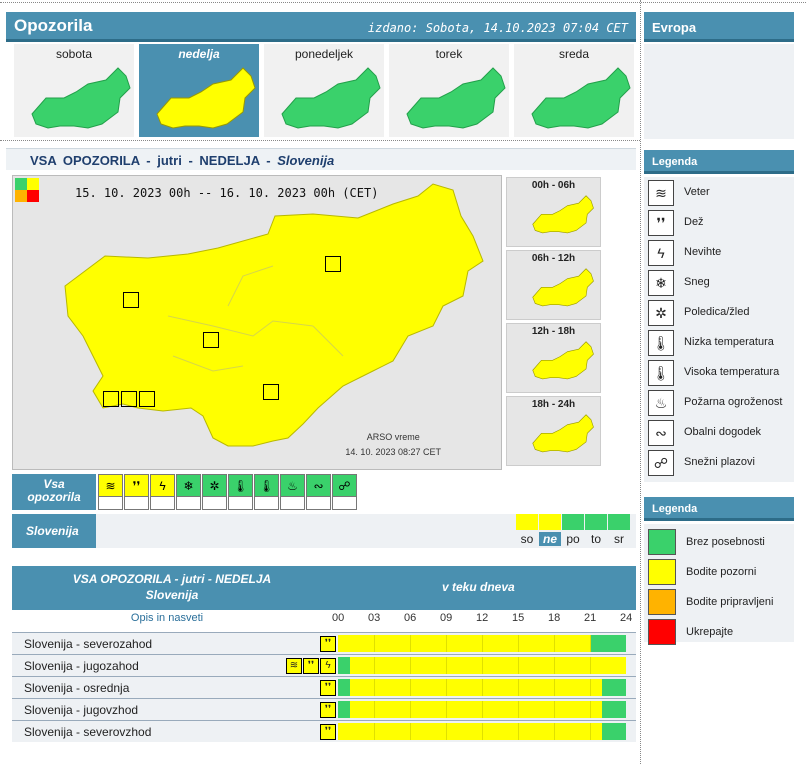  Describe the element at coordinates (574, 90) in the screenshot. I see `day-tab-4: sreda` at that location.